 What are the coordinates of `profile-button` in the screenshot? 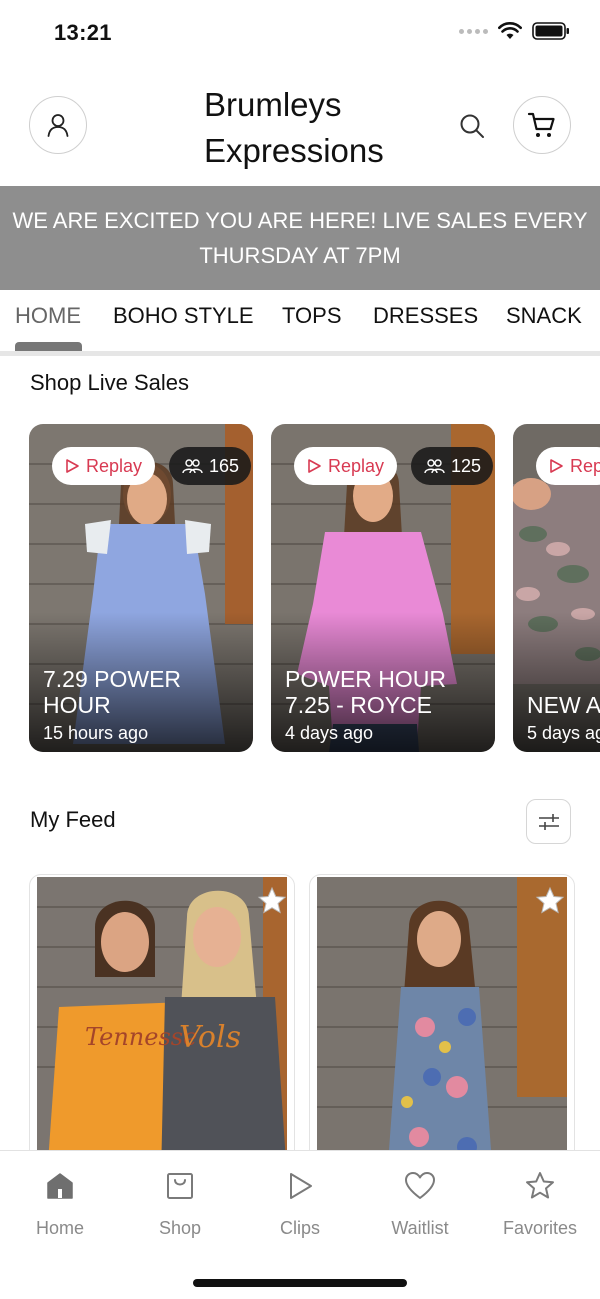 It's located at (58, 125).